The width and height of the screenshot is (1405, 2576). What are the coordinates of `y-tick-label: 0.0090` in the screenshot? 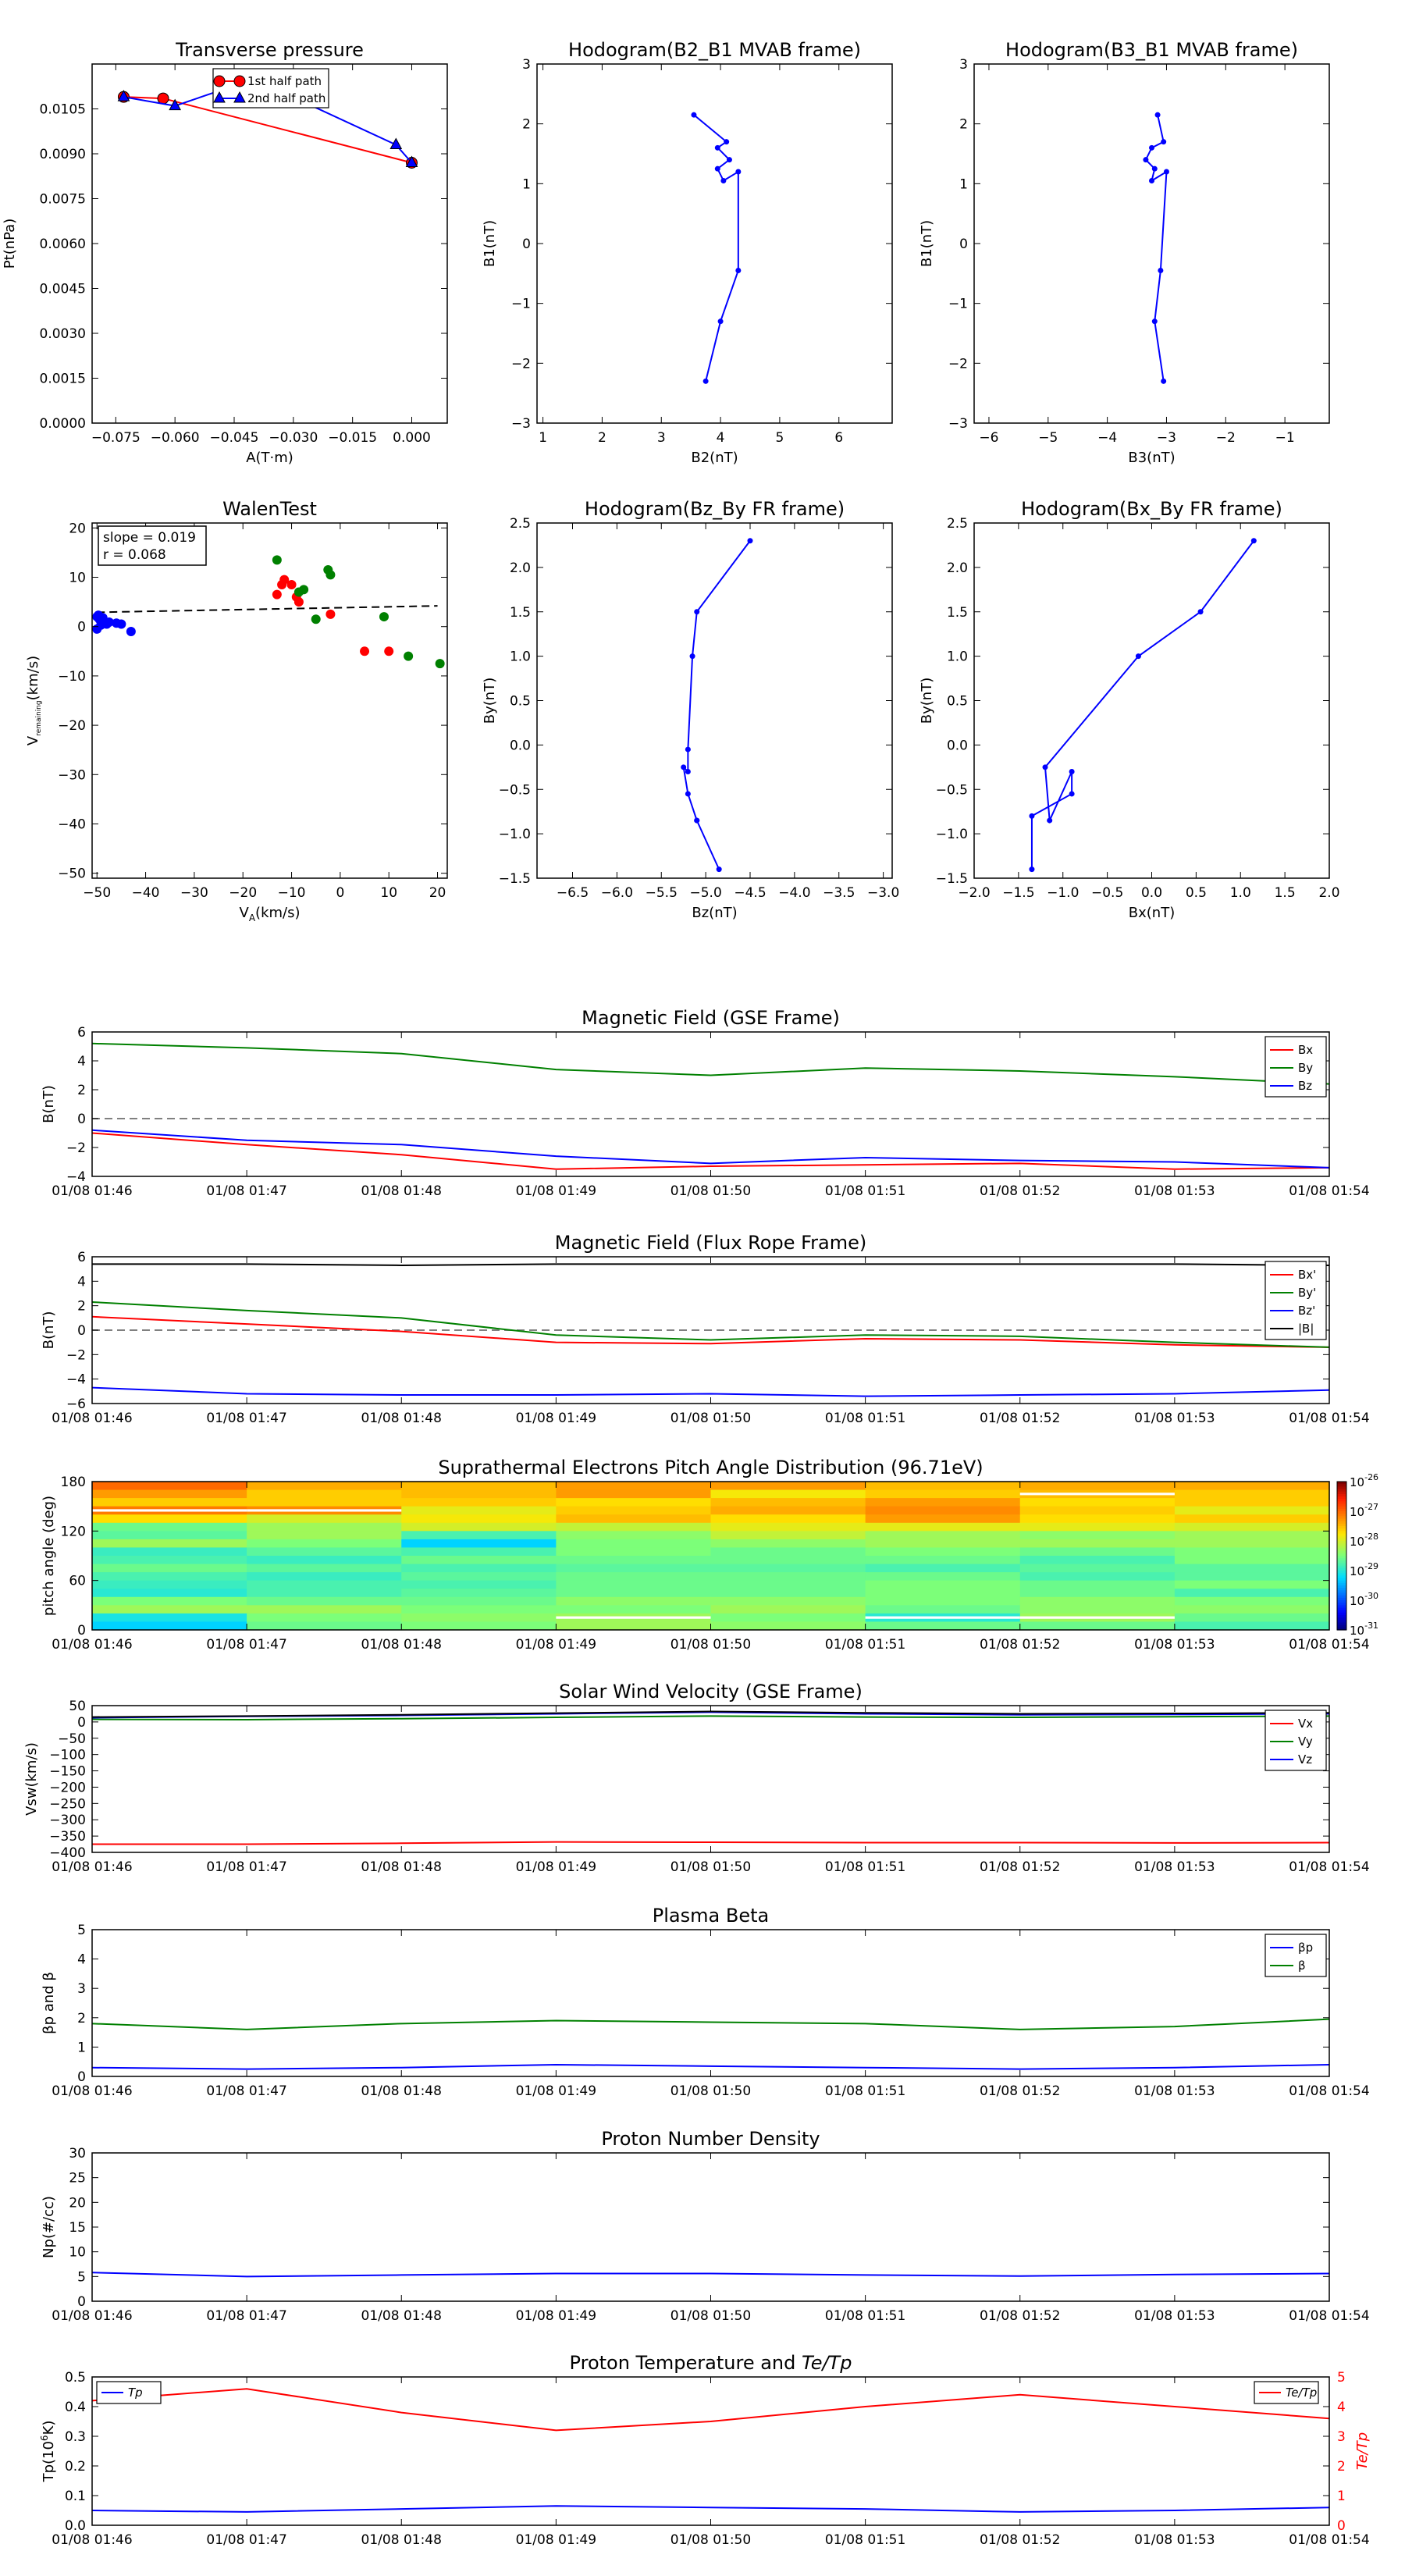 It's located at (63, 154).